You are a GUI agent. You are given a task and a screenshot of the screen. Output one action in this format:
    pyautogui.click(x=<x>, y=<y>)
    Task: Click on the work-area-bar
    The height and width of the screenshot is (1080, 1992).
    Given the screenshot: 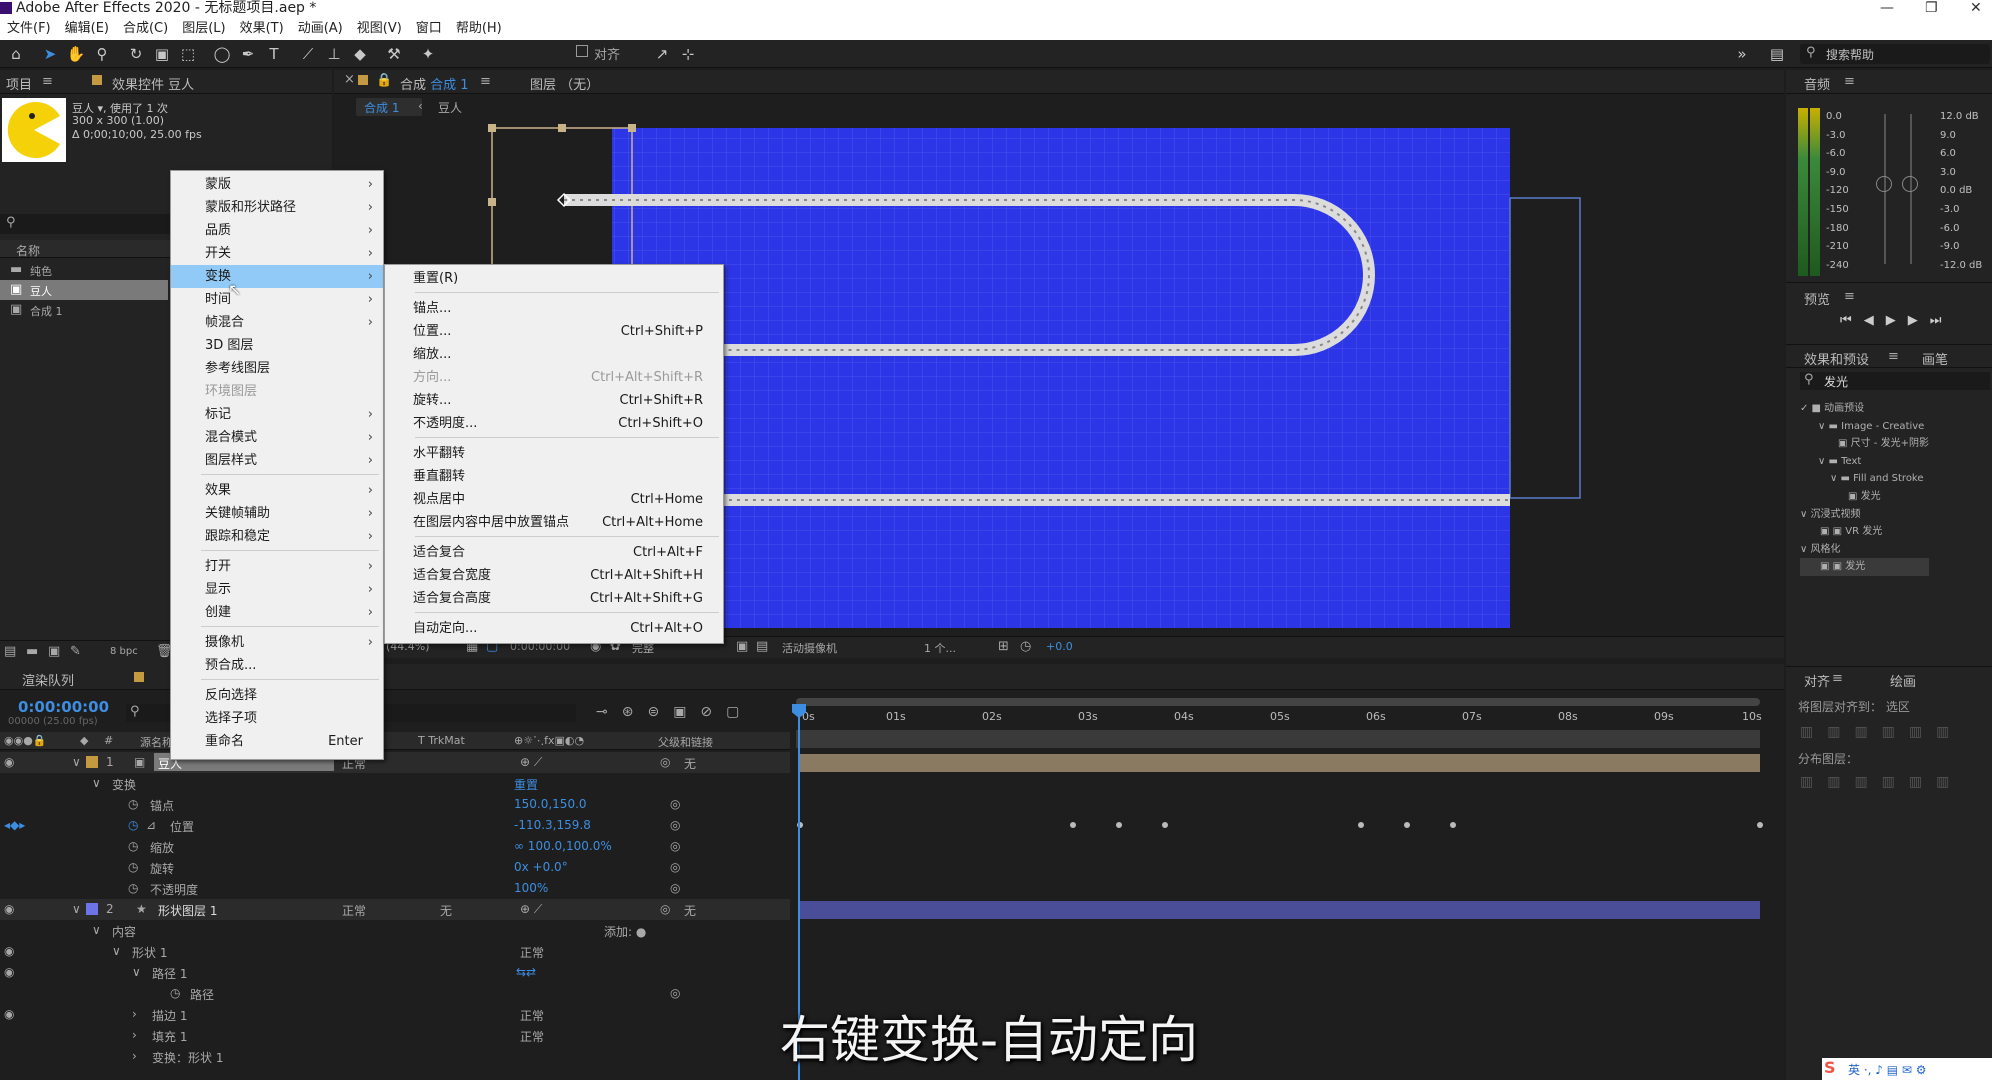 What is the action you would take?
    pyautogui.click(x=1278, y=702)
    